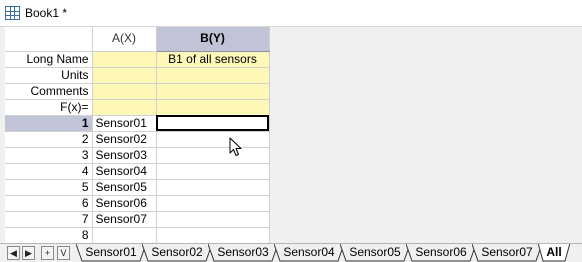 This screenshot has height=262, width=582. I want to click on sheet-tab: Sensor05, so click(375, 253).